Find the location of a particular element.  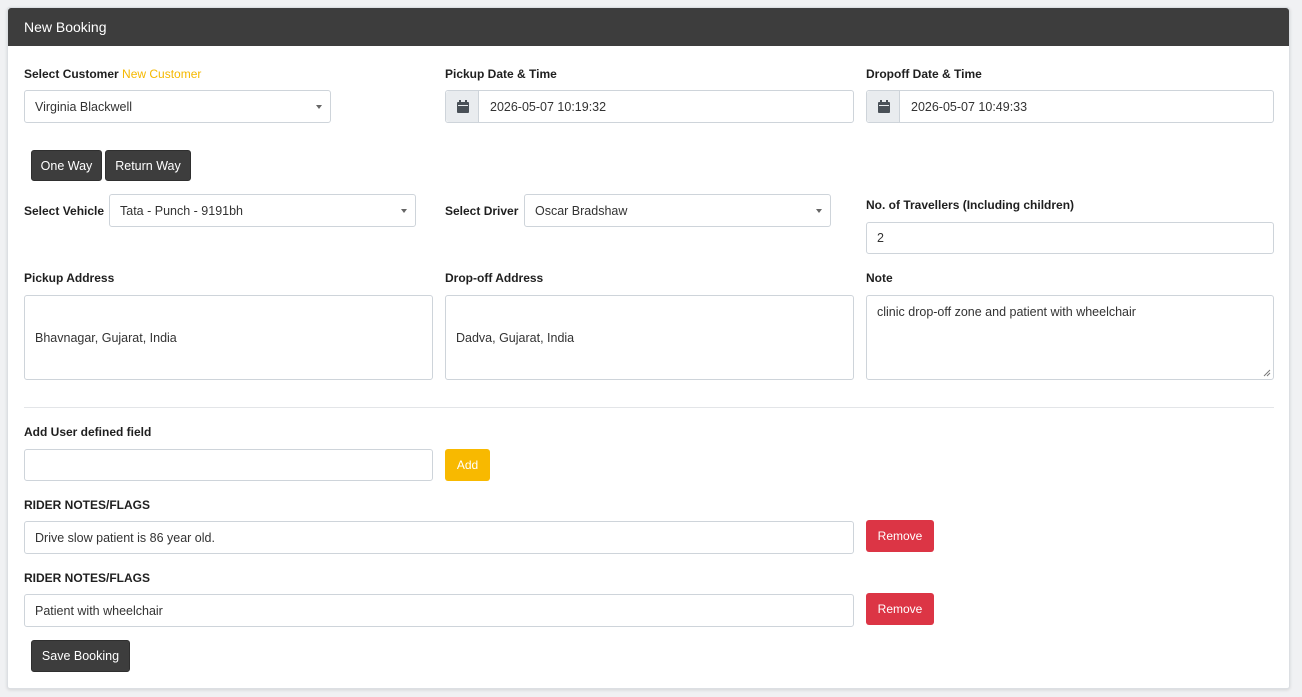

customer-select-value: Virginia Blackwell is located at coordinates (84, 106).